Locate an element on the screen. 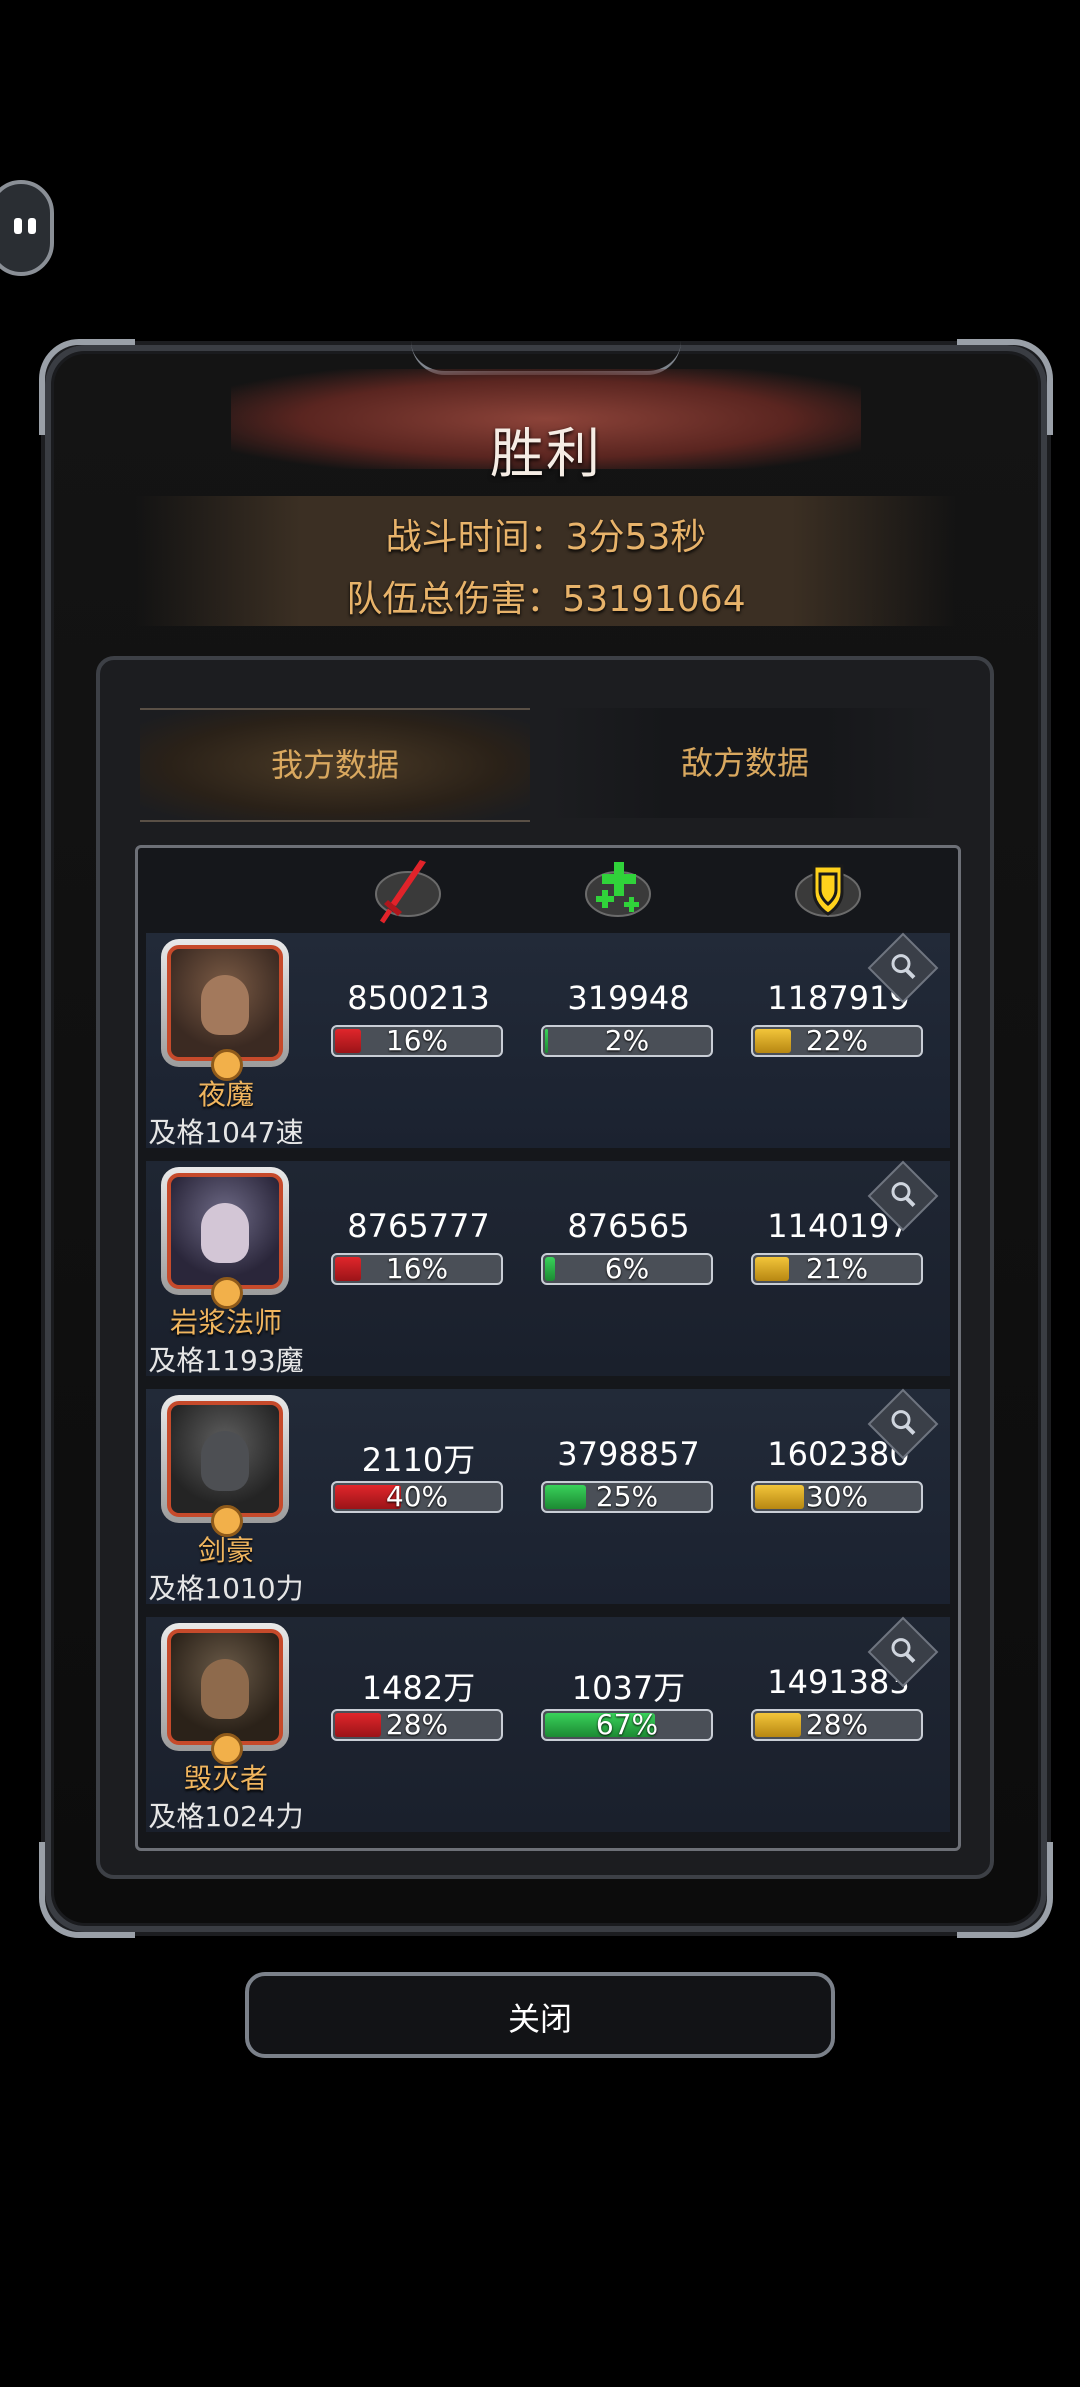  hero-name: 毁灭者 is located at coordinates (225, 1778).